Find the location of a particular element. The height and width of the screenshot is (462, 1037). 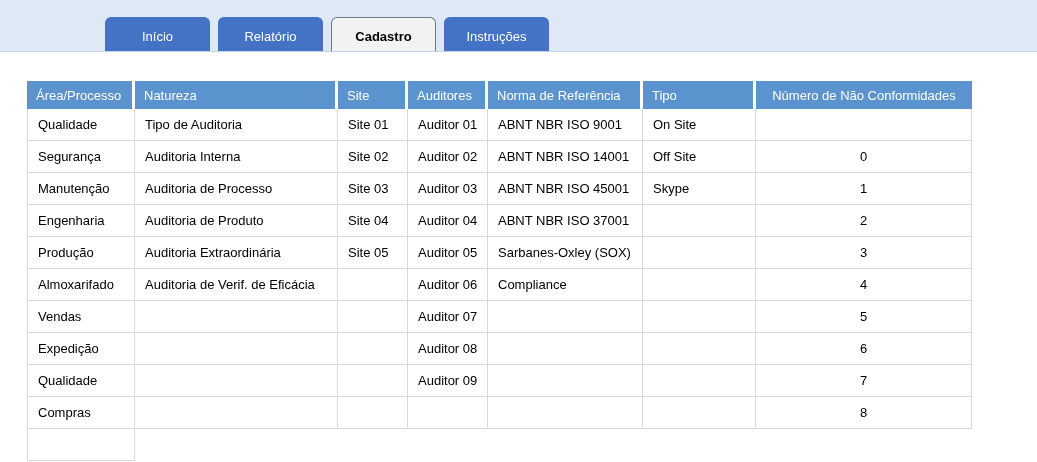

table-cell: 6 is located at coordinates (864, 349).